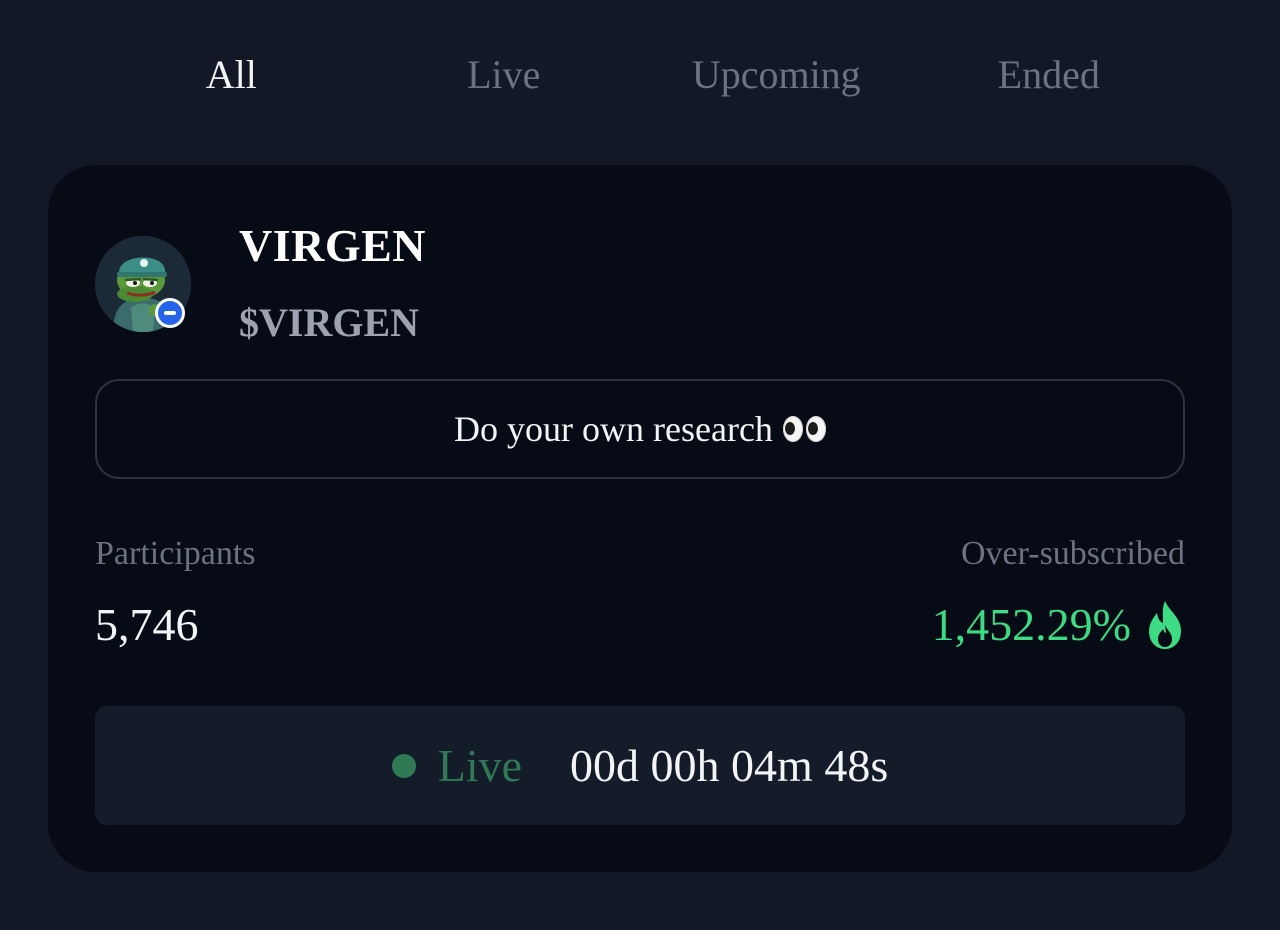 This screenshot has width=1280, height=930. Describe the element at coordinates (1072, 553) in the screenshot. I see `oversubscribed-label: Over-subscribed` at that location.